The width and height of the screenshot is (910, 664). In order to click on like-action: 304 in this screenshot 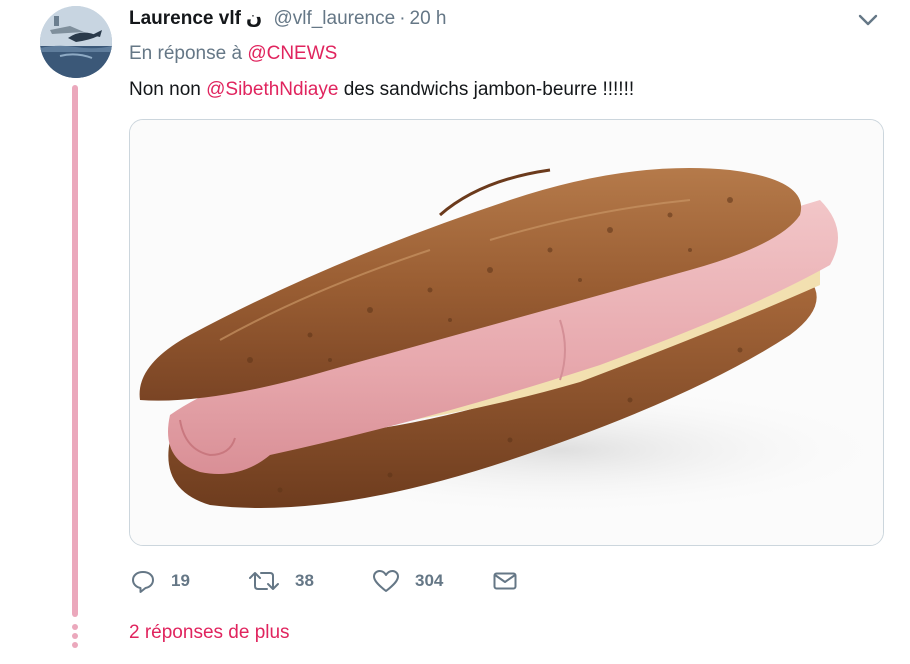, I will do `click(407, 581)`.